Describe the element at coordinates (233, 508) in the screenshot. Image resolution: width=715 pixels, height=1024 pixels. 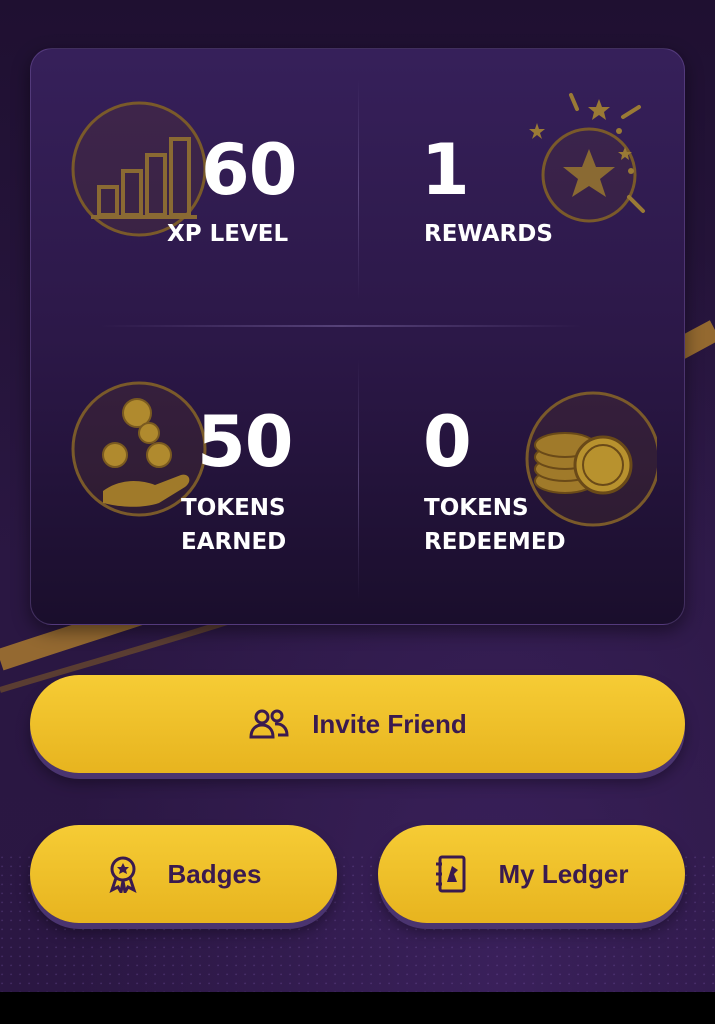
I see `tokens-earned-label-line1: TOKENS` at that location.